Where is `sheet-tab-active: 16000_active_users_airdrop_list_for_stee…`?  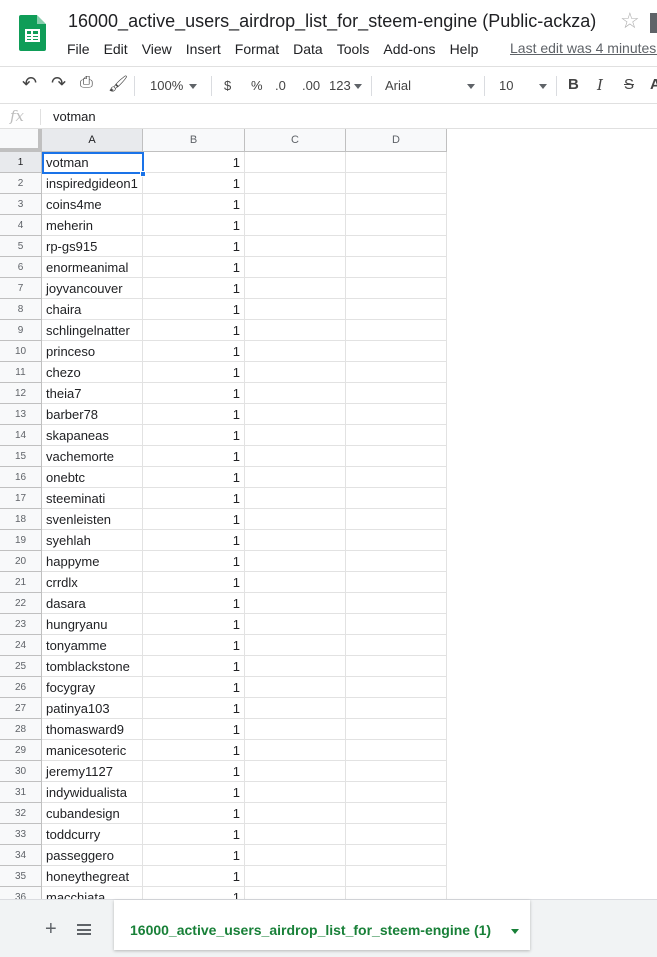
sheet-tab-active: 16000_active_users_airdrop_list_for_stee… is located at coordinates (322, 925).